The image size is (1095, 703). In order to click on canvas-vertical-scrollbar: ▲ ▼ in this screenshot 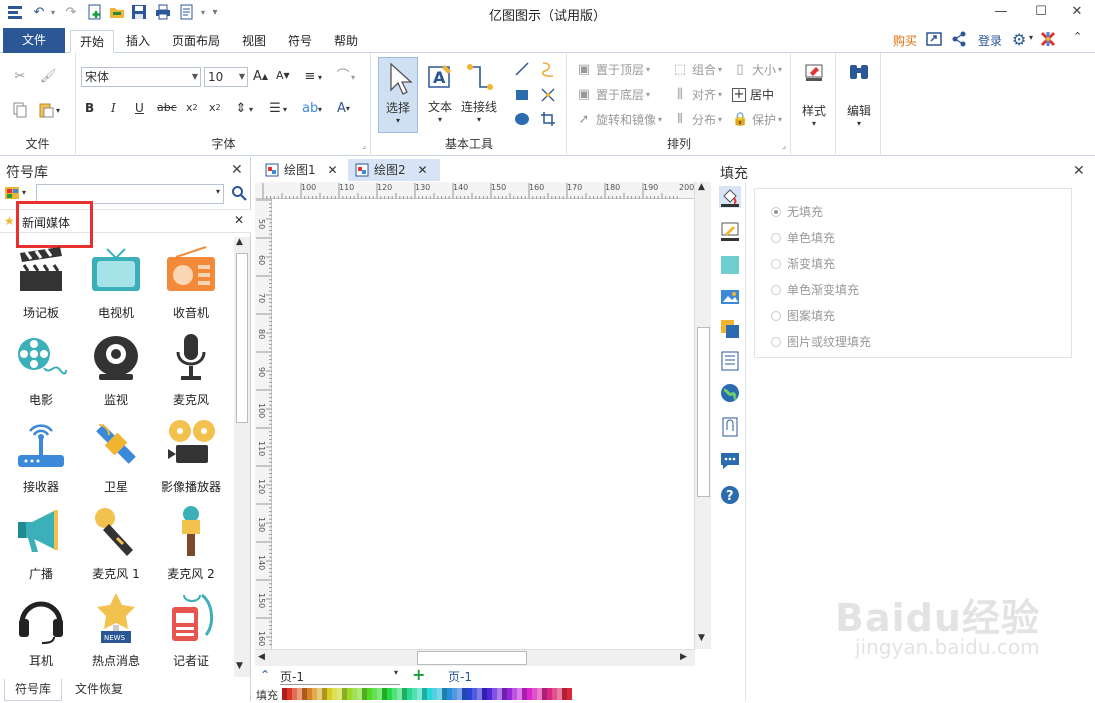, I will do `click(702, 415)`.